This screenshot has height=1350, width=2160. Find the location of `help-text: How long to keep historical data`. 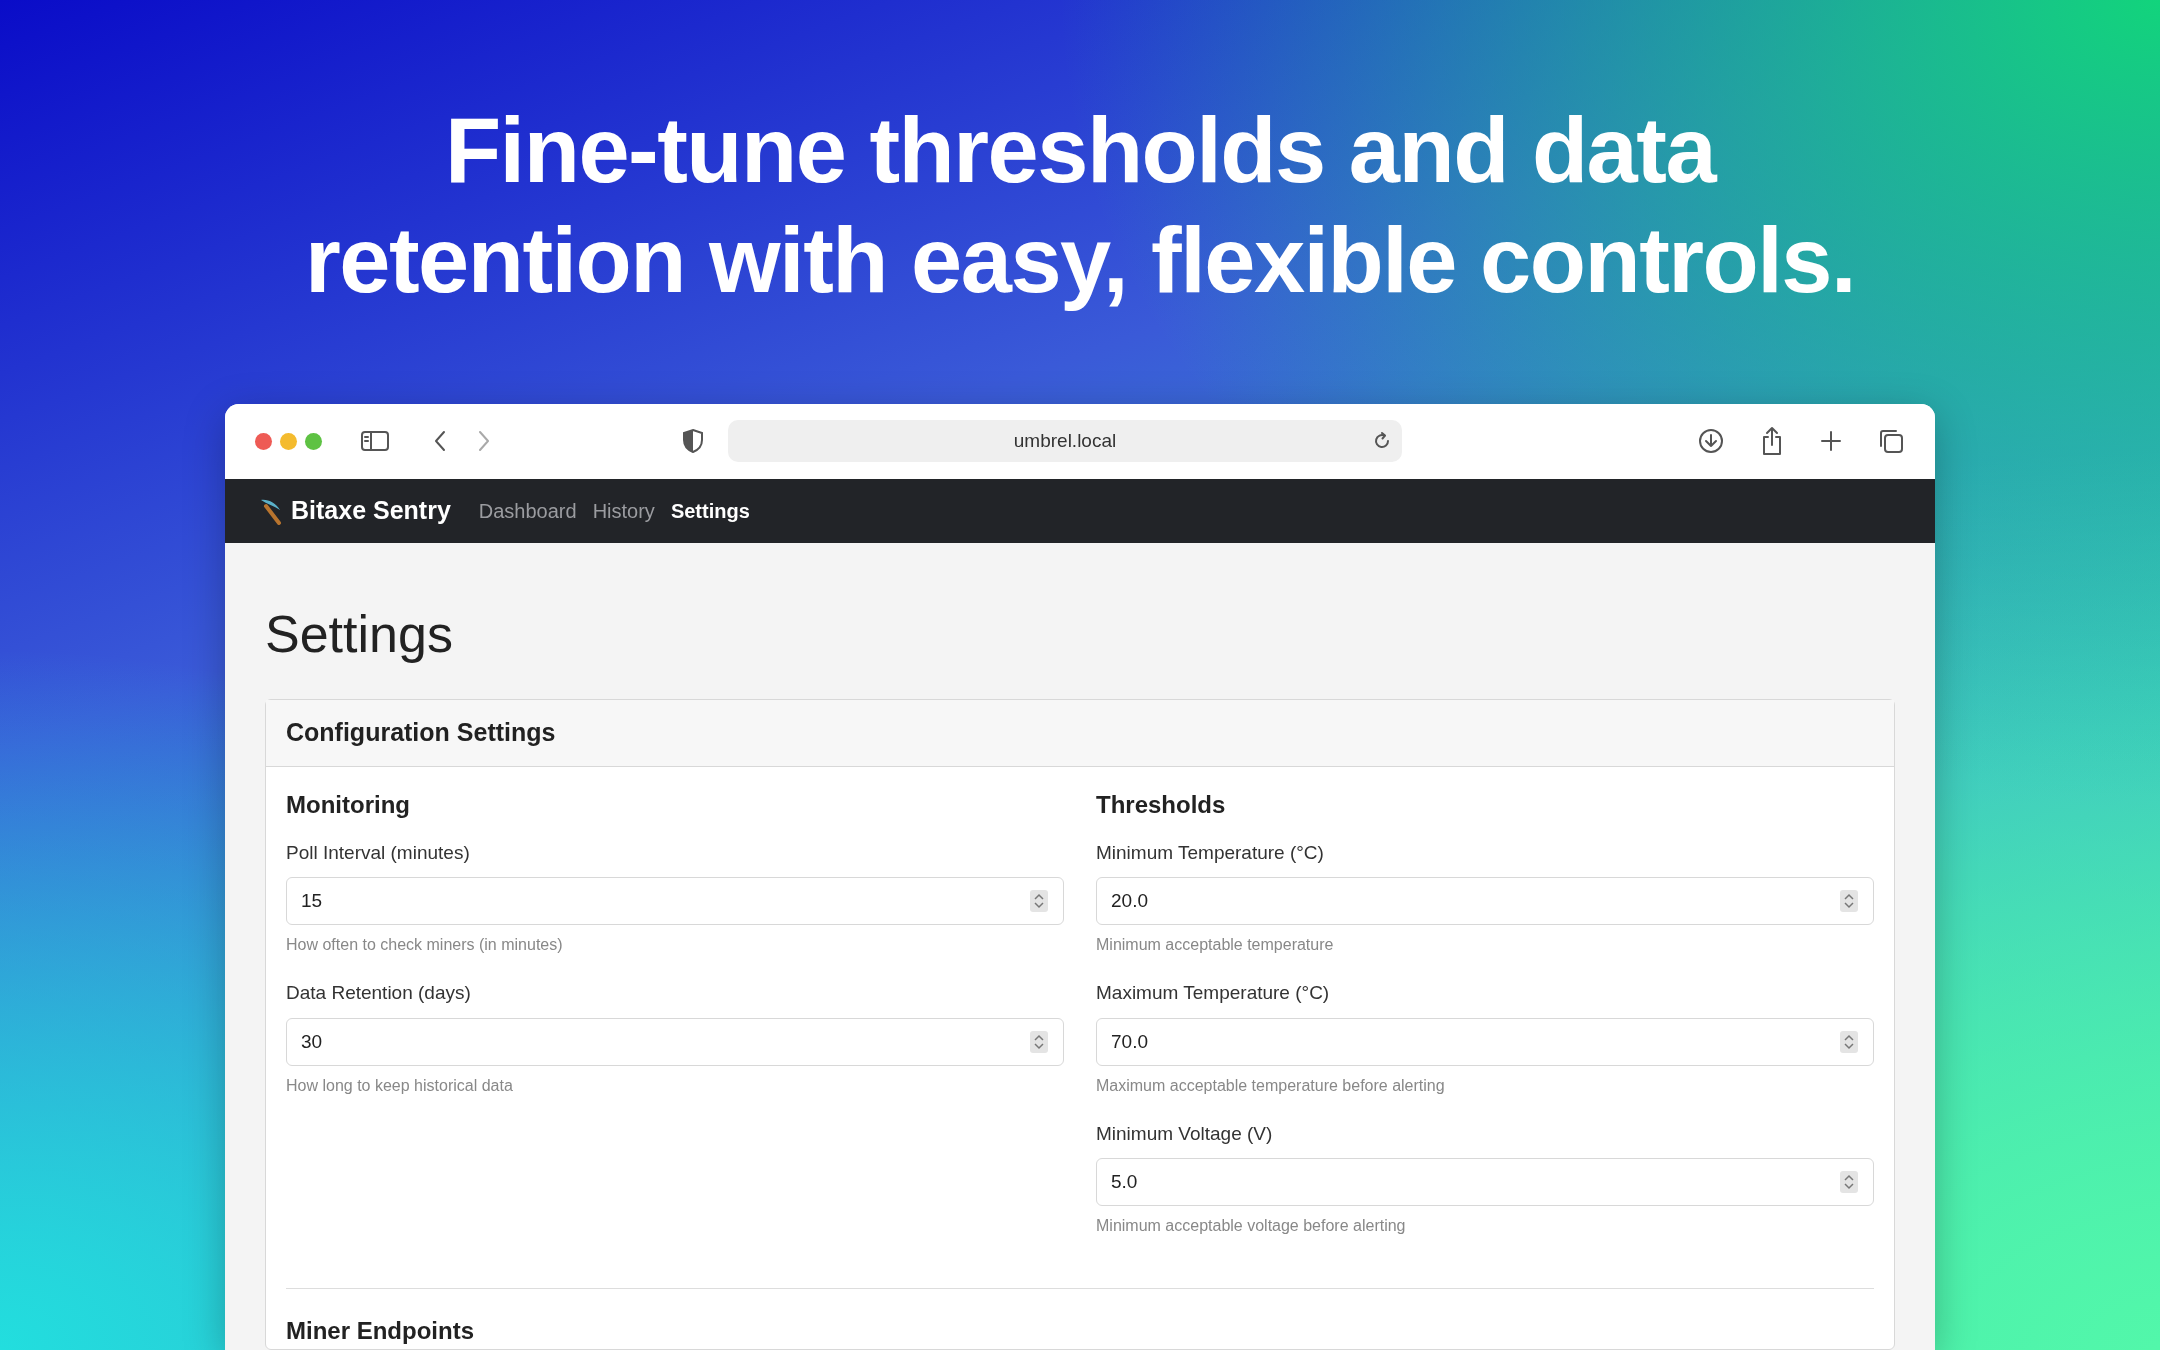

help-text: How long to keep historical data is located at coordinates (400, 1085).